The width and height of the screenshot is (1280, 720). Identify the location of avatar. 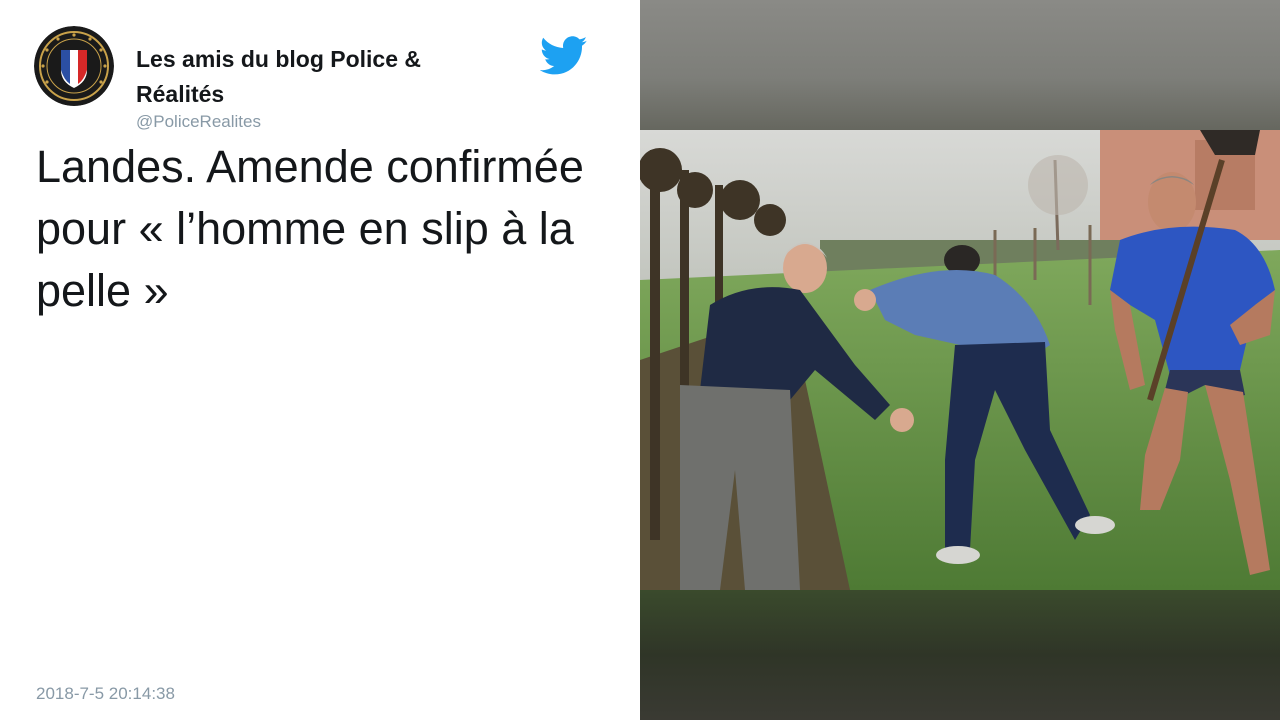
(74, 66).